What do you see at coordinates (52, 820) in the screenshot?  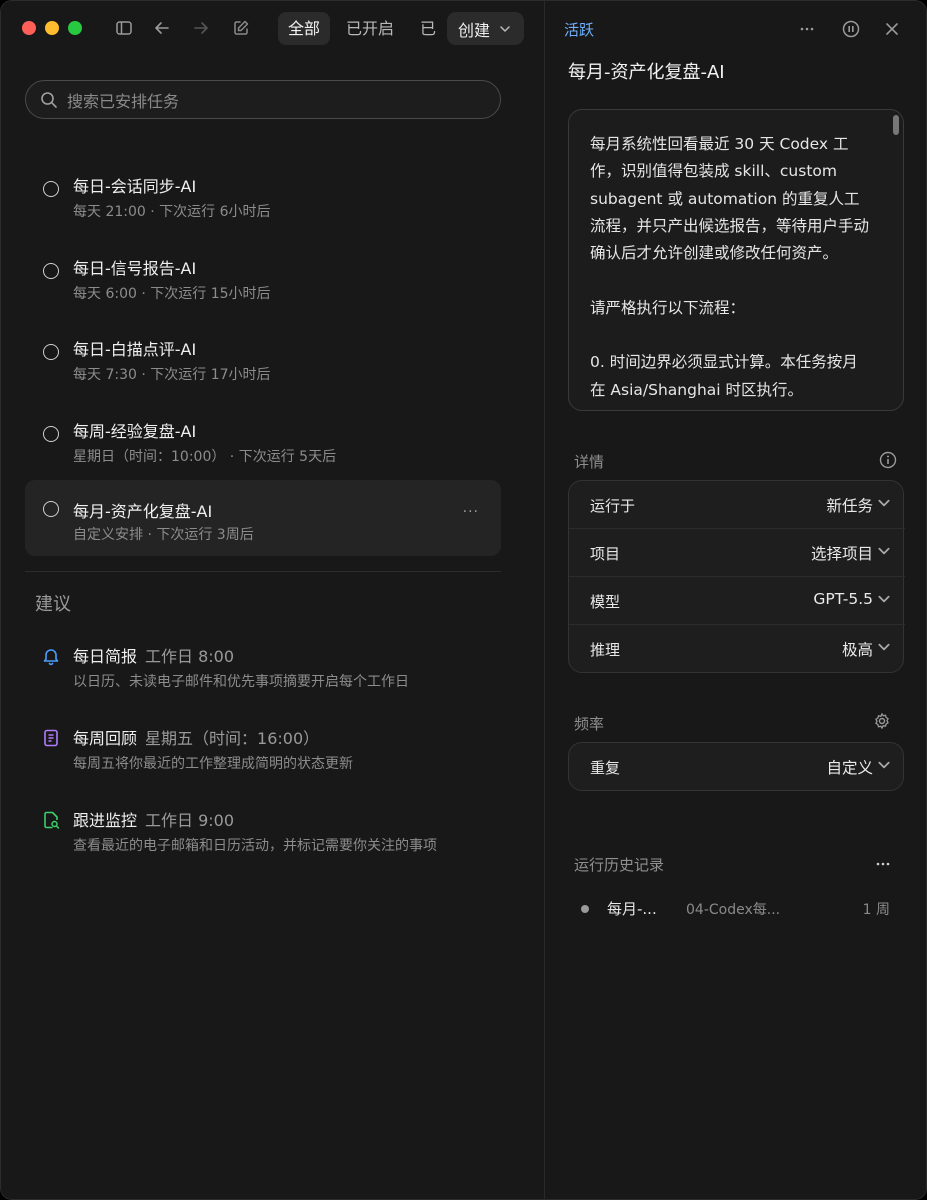 I see `file-search-icon` at bounding box center [52, 820].